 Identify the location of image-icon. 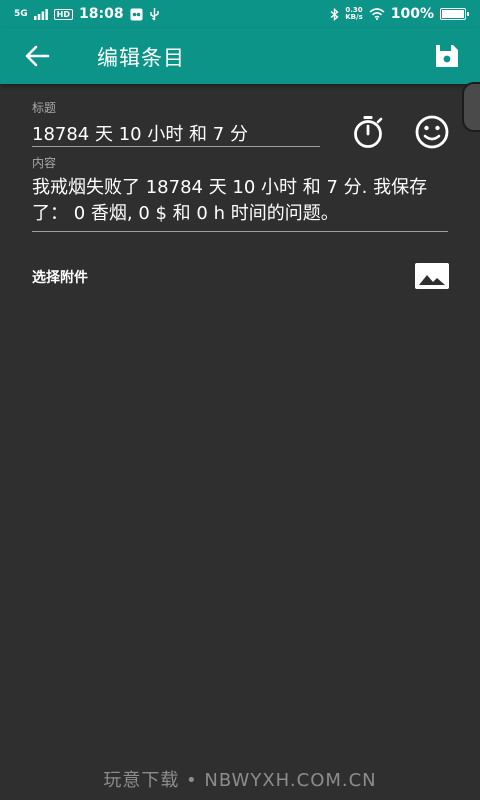
(432, 276).